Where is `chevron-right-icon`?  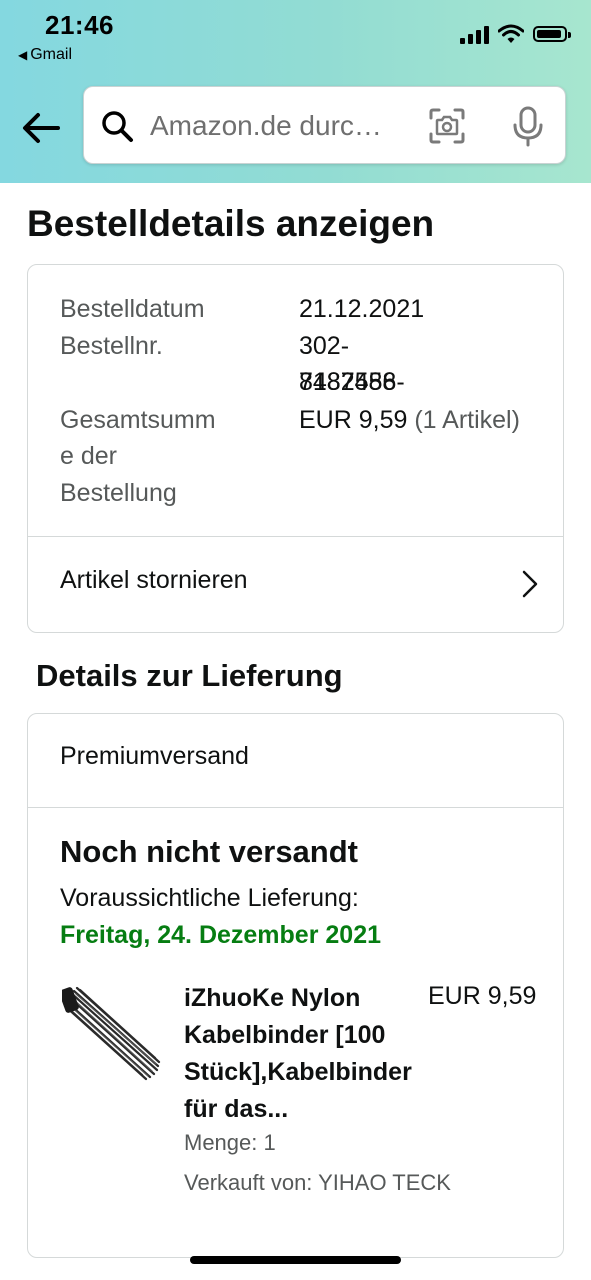 chevron-right-icon is located at coordinates (530, 584).